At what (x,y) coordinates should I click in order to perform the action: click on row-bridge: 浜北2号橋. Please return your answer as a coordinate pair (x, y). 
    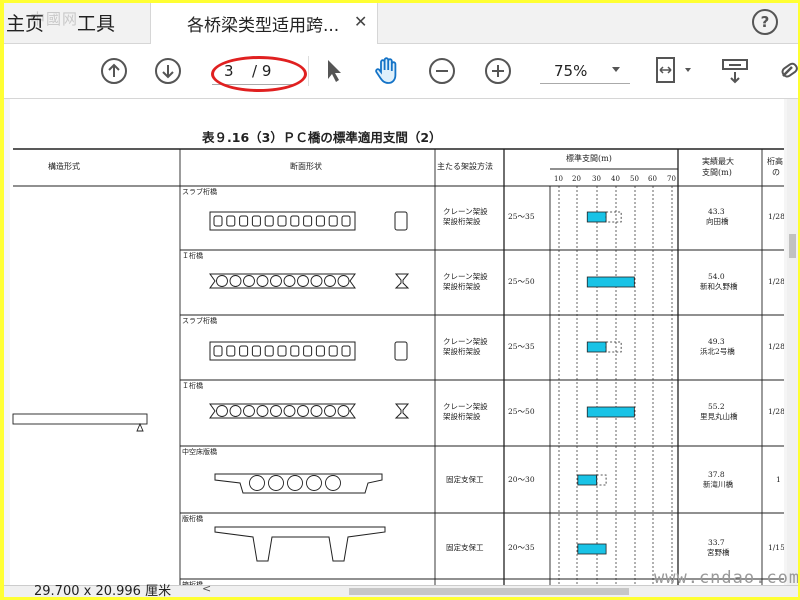
    Looking at the image, I should click on (717, 351).